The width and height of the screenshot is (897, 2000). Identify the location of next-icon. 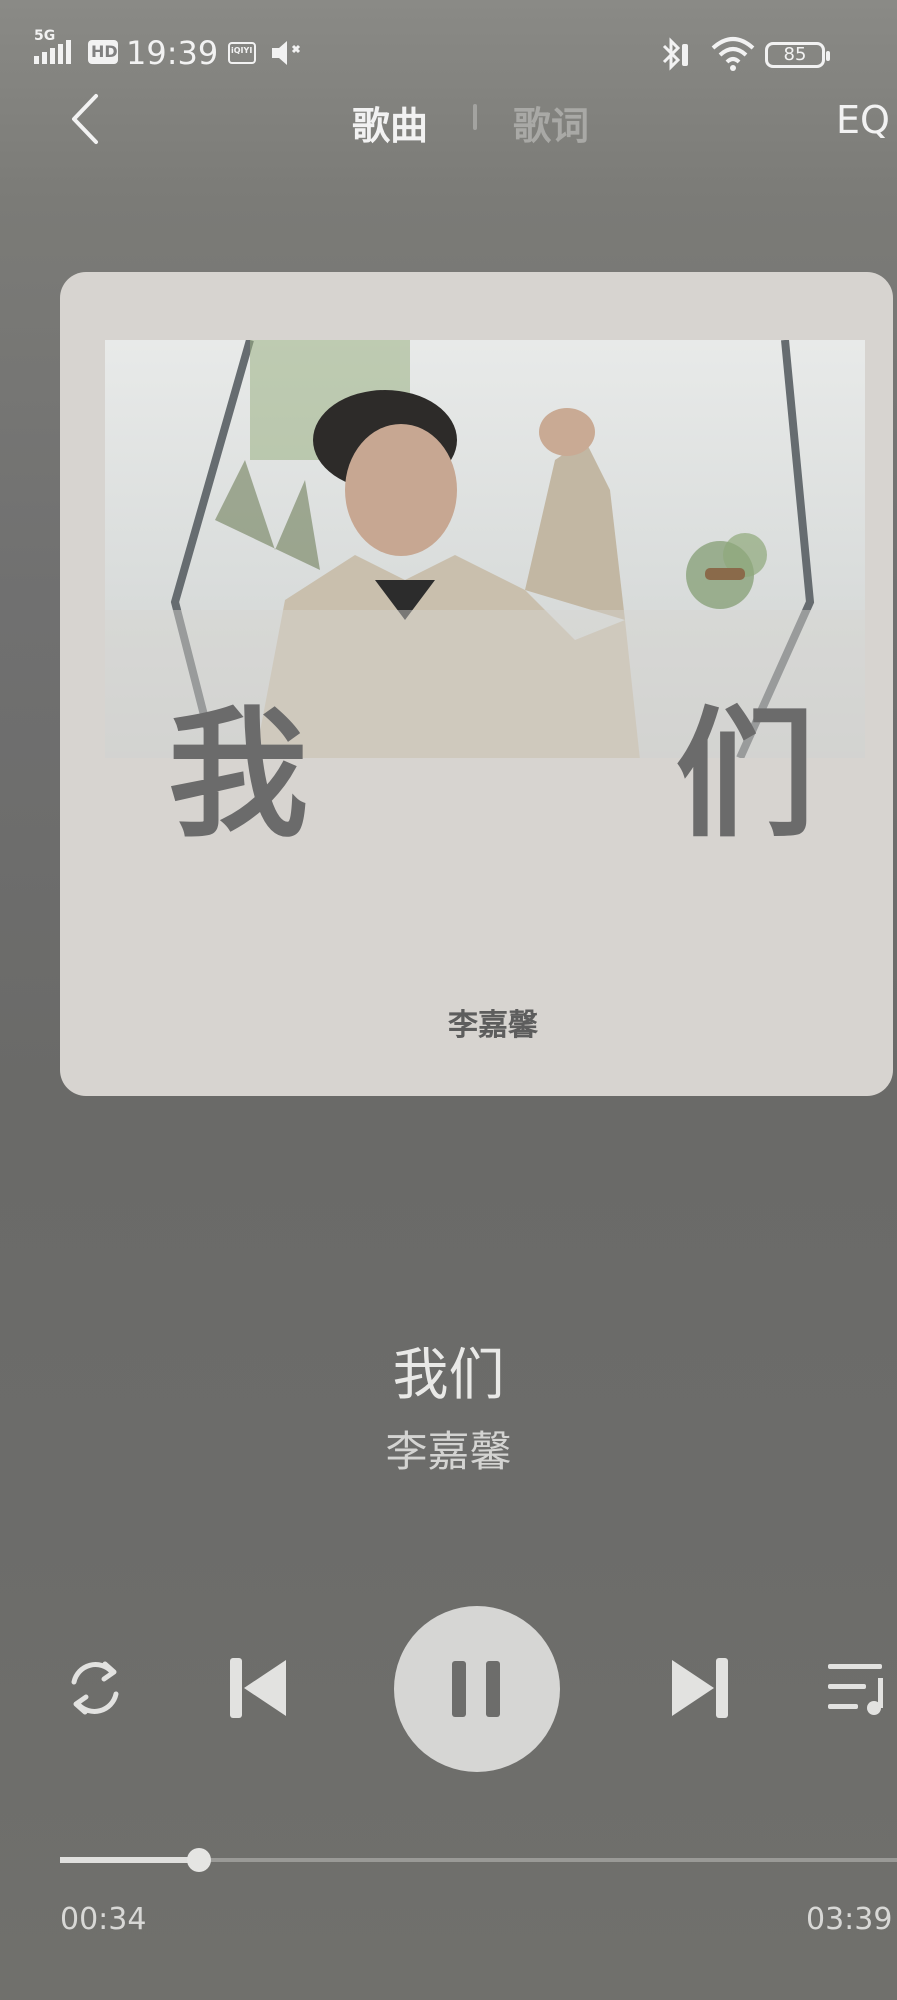
(699, 1688).